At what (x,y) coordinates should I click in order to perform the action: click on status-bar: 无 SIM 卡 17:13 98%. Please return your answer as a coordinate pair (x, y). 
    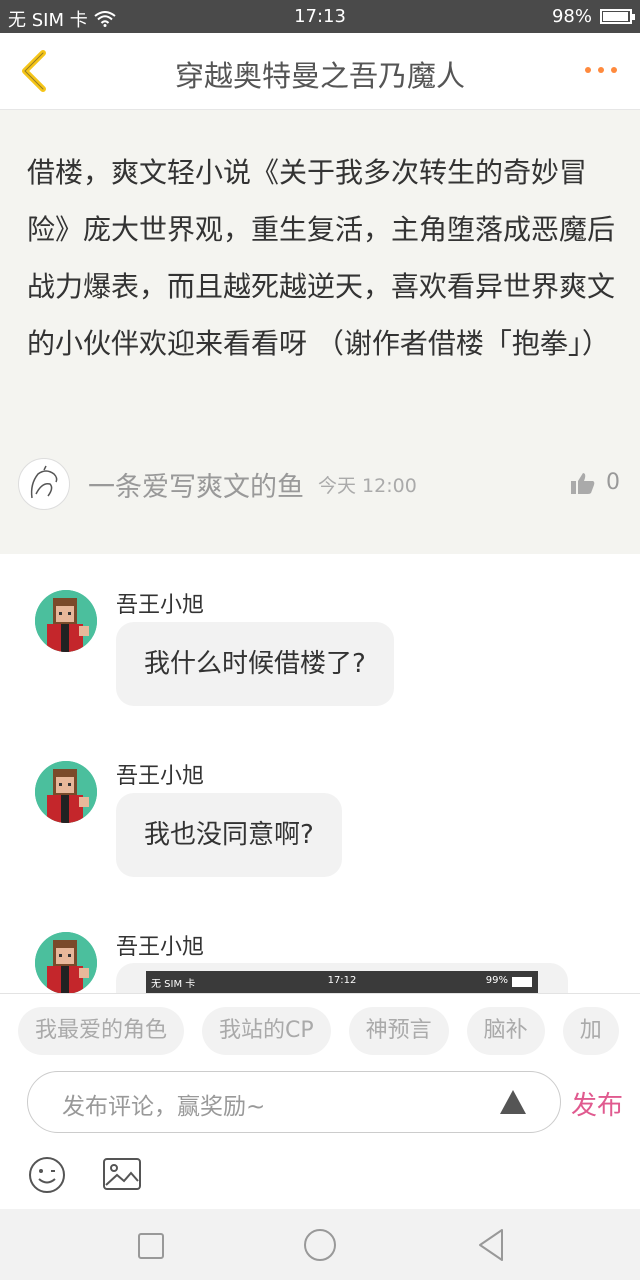
    Looking at the image, I should click on (320, 16).